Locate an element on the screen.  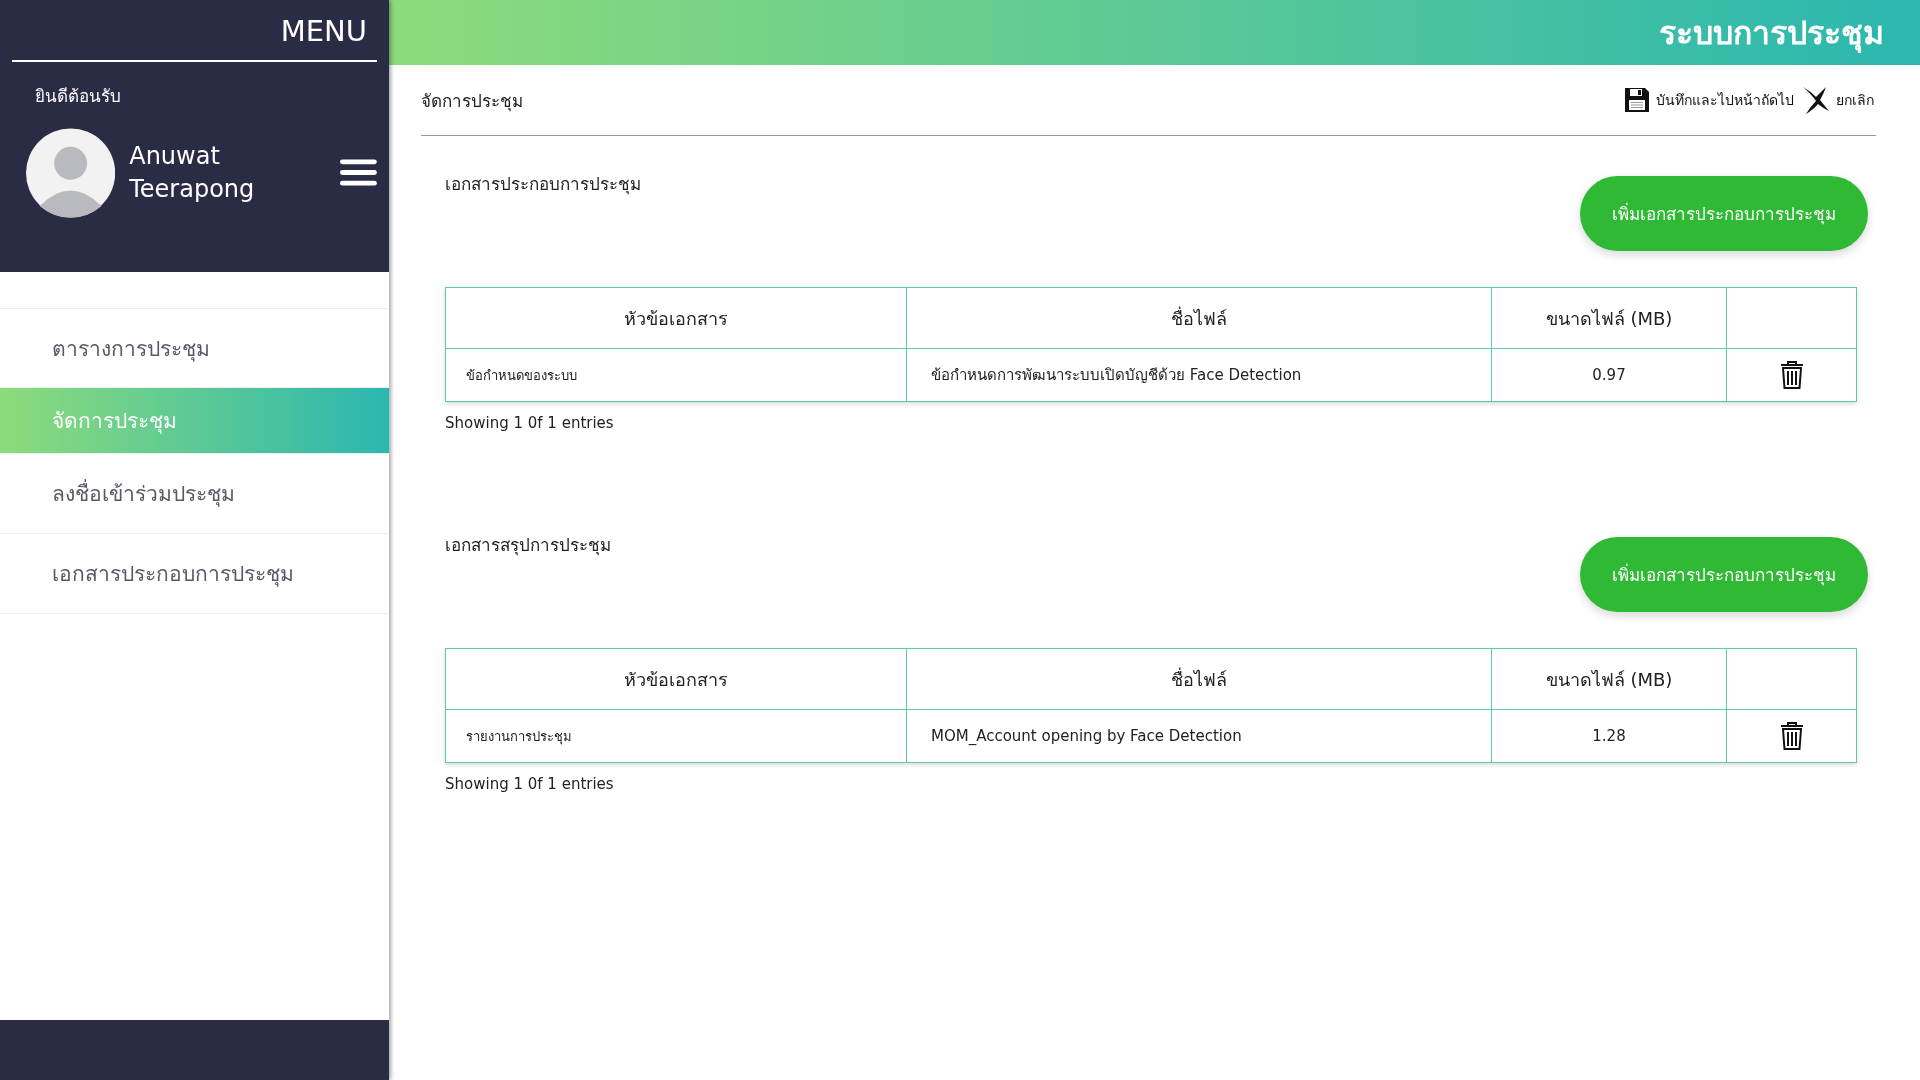
table-cell: 0.97 is located at coordinates (1609, 375).